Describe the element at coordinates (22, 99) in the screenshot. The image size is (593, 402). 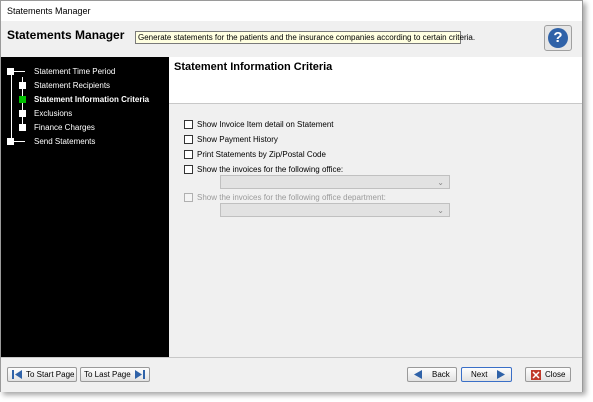
I see `active-step-marker-icon` at that location.